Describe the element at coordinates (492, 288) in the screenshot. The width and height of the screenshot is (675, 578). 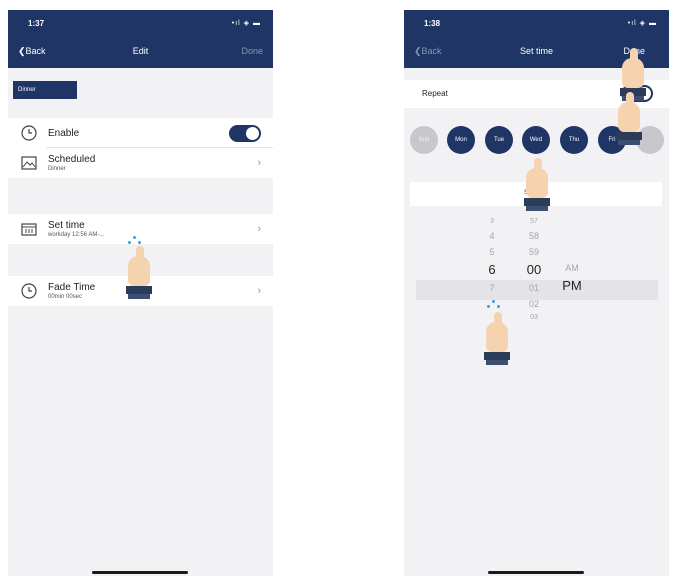
I see `hour-option: 7` at that location.